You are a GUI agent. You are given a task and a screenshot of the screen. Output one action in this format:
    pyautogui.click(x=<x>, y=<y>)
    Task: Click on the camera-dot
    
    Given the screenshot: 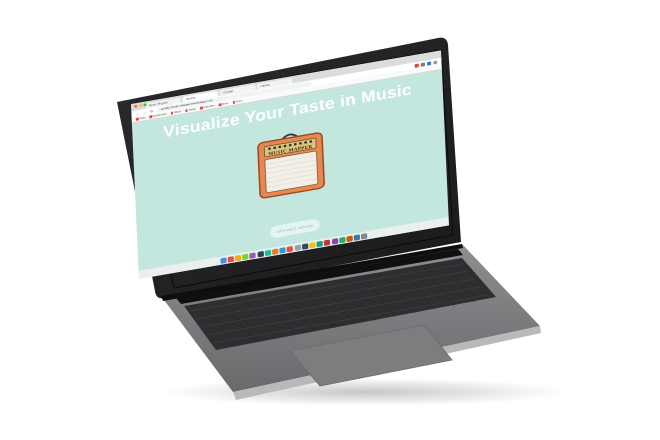 What is the action you would take?
    pyautogui.click(x=283, y=74)
    